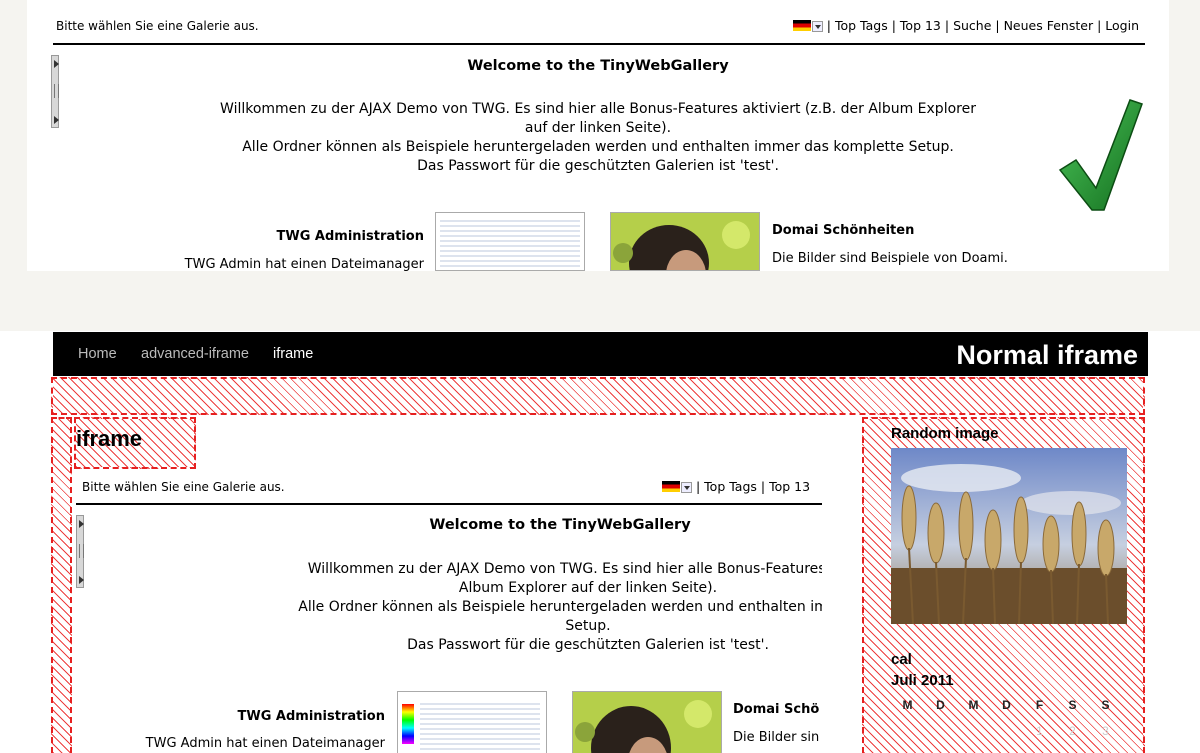 This screenshot has height=753, width=1200. What do you see at coordinates (901, 659) in the screenshot?
I see `calendar-title: cal` at bounding box center [901, 659].